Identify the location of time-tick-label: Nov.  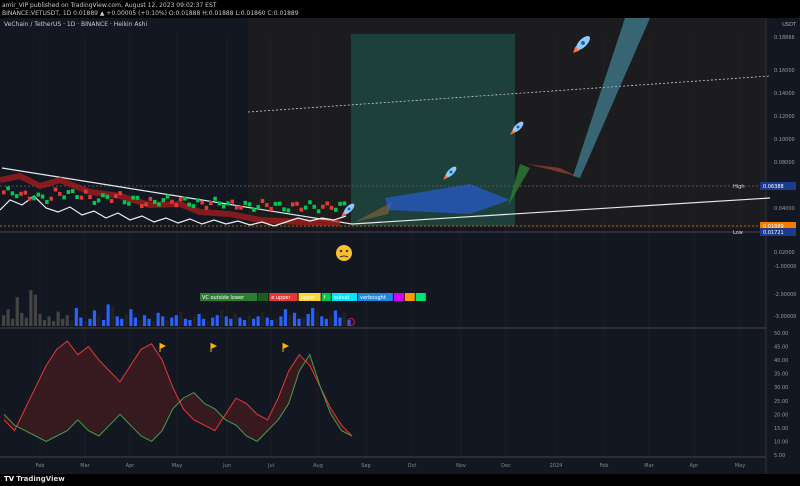
(461, 466).